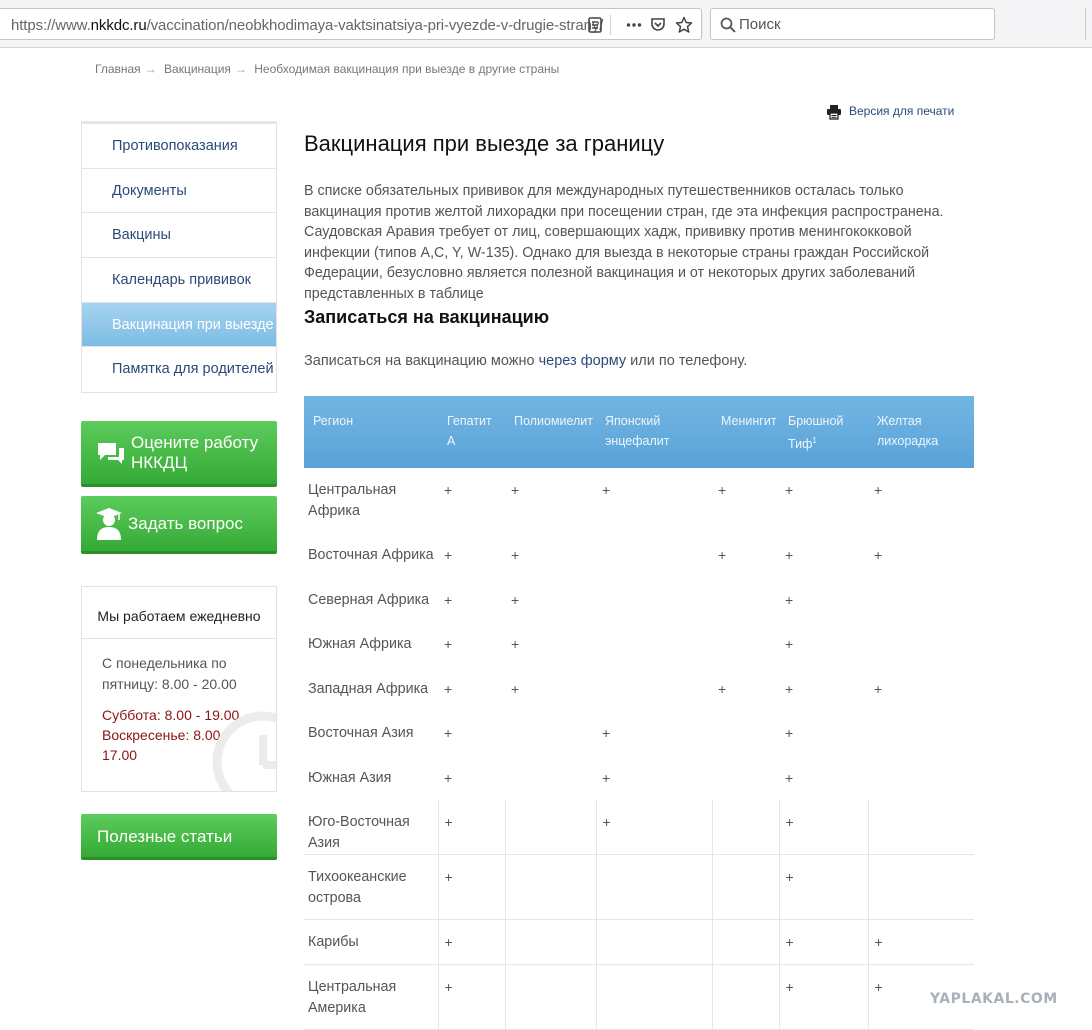  I want to click on table-row: Южная Африка + + +, so click(639, 644).